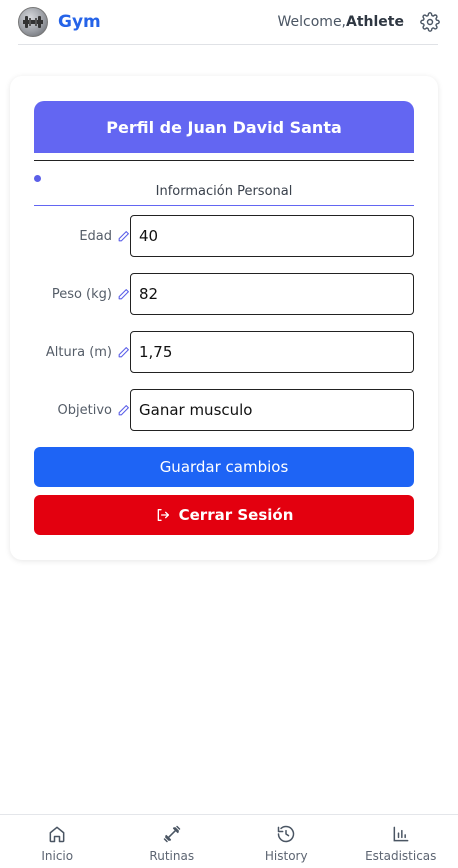 Image resolution: width=458 pixels, height=868 pixels. Describe the element at coordinates (286, 856) in the screenshot. I see `nav-label: History` at that location.